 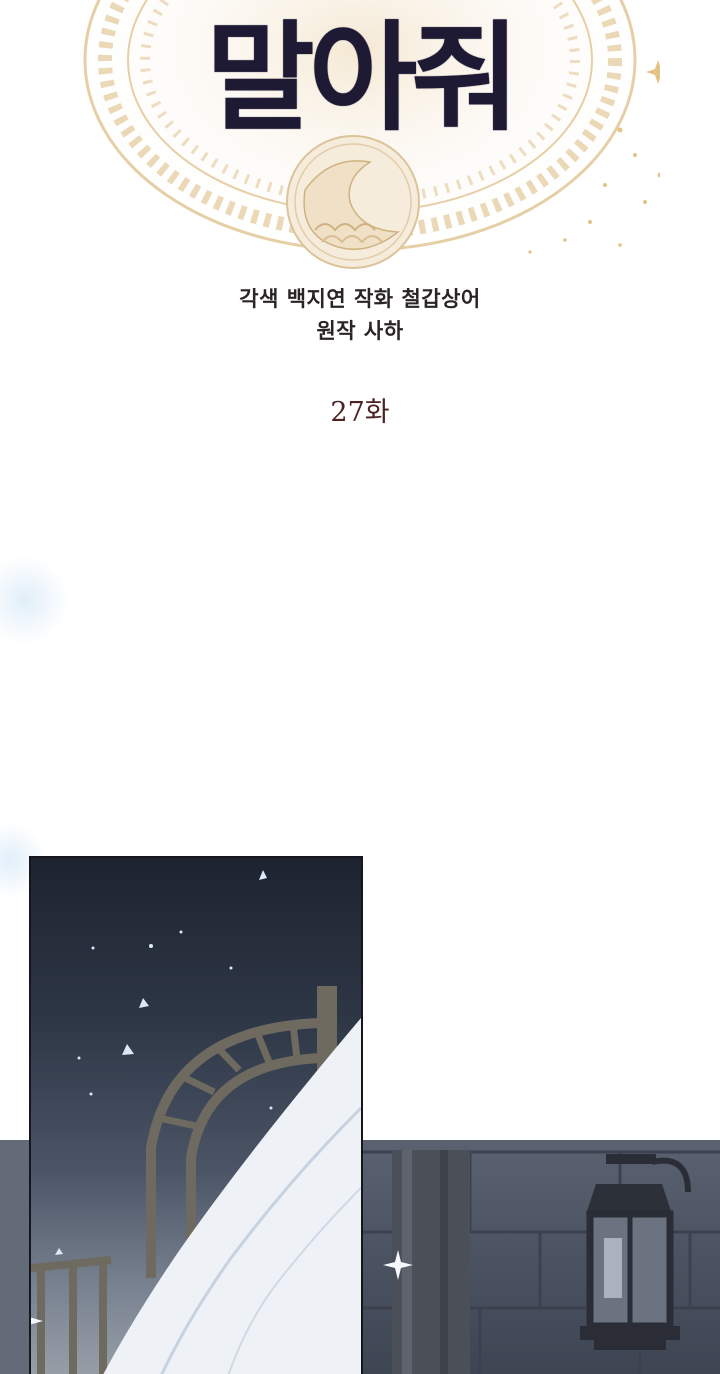 I want to click on soft-glow, so click(x=35, y=600).